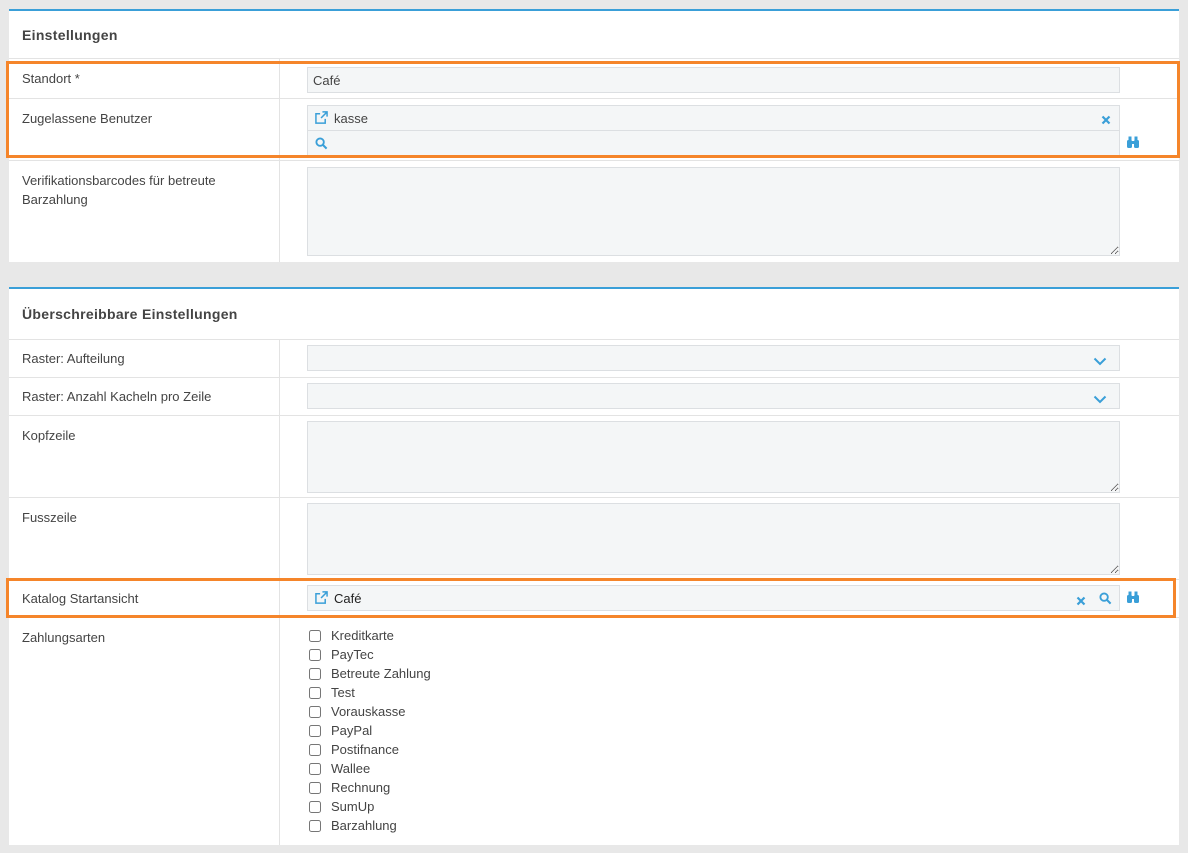 This screenshot has height=853, width=1188. What do you see at coordinates (361, 787) in the screenshot?
I see `payment-option-label: Rechnung` at bounding box center [361, 787].